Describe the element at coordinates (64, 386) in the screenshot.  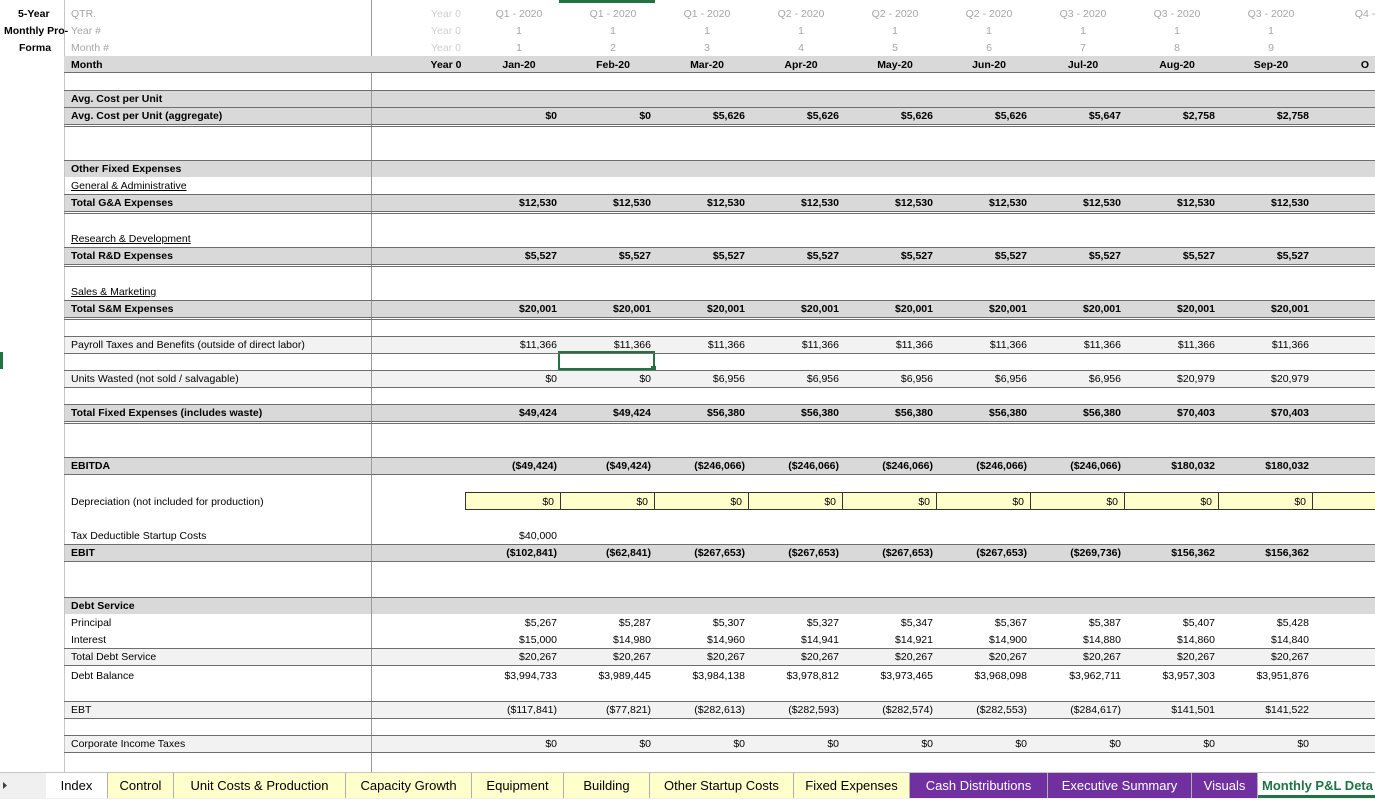
I see `column-divider` at that location.